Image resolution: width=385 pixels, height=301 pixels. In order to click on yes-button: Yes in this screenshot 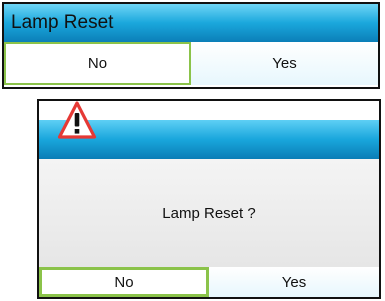, I will do `click(284, 63)`.